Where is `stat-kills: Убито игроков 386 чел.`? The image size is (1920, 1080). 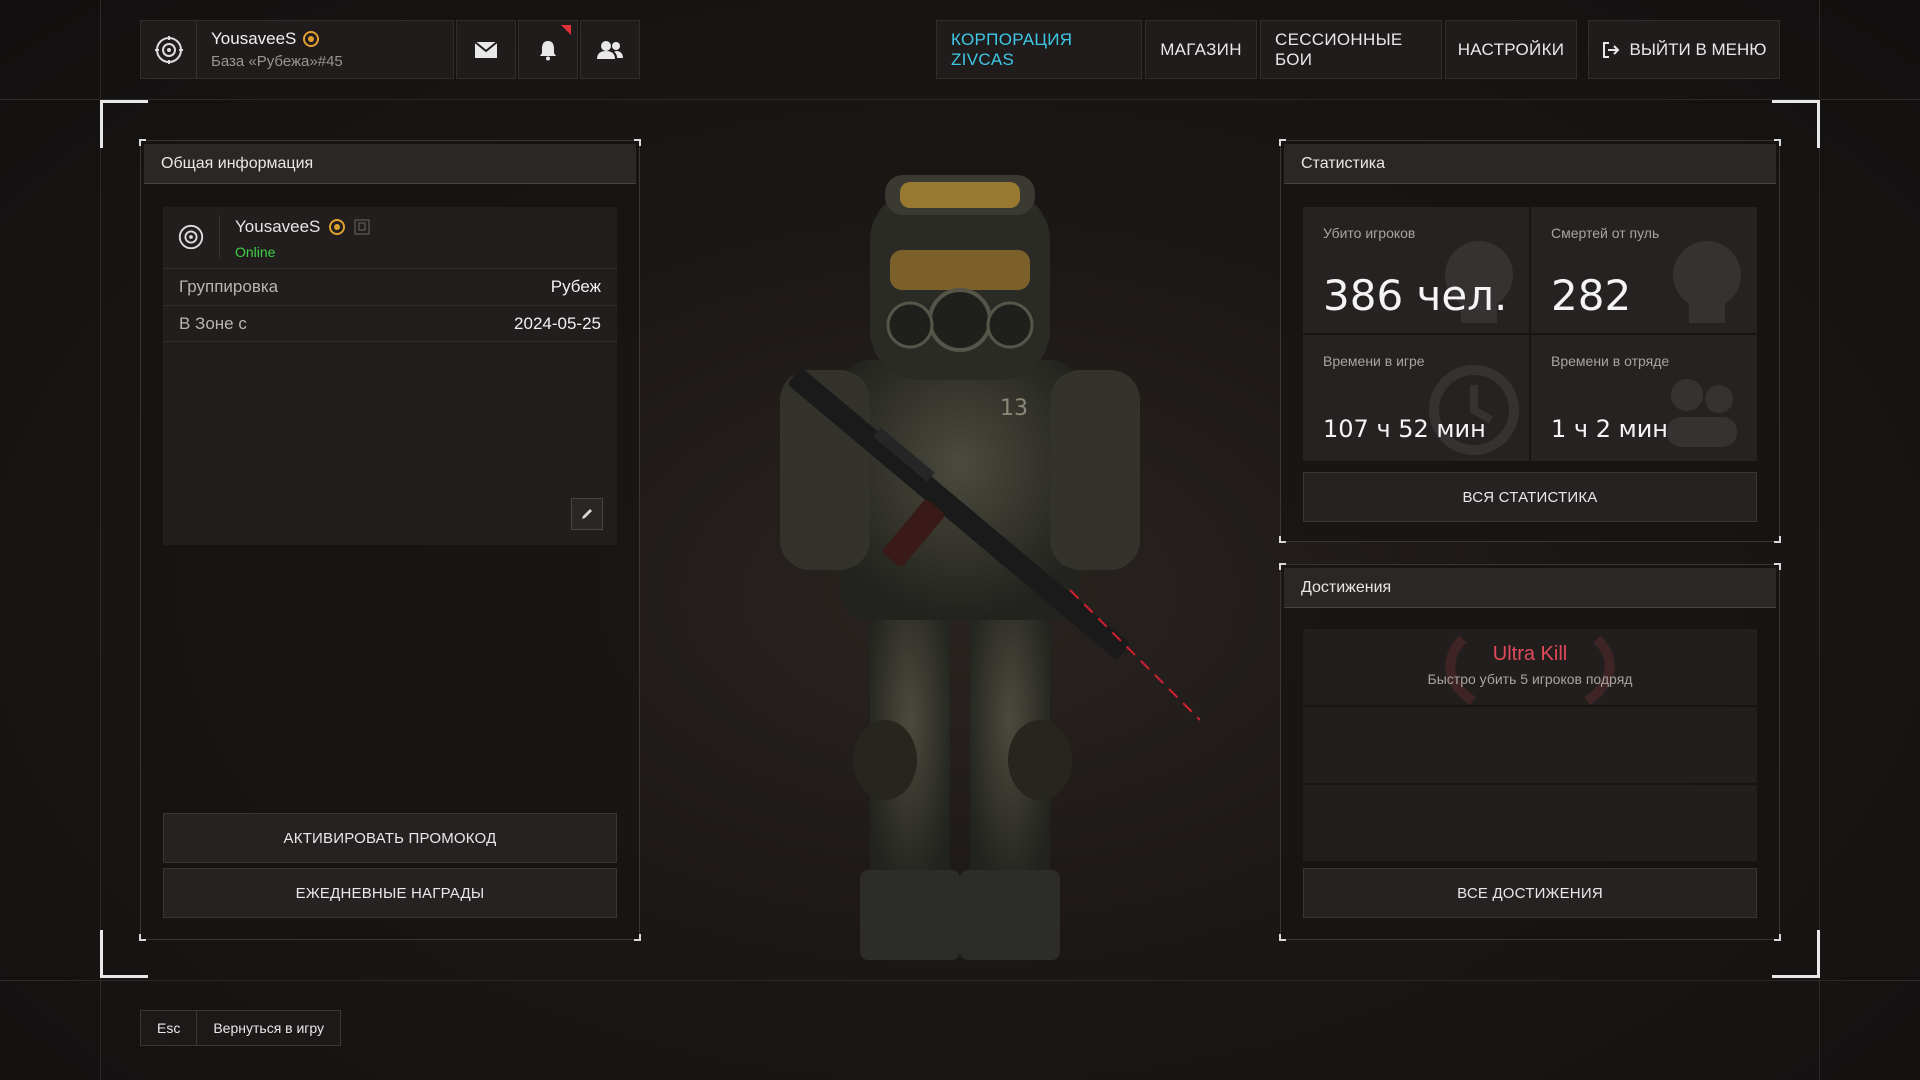 stat-kills: Убито игроков 386 чел. is located at coordinates (1416, 270).